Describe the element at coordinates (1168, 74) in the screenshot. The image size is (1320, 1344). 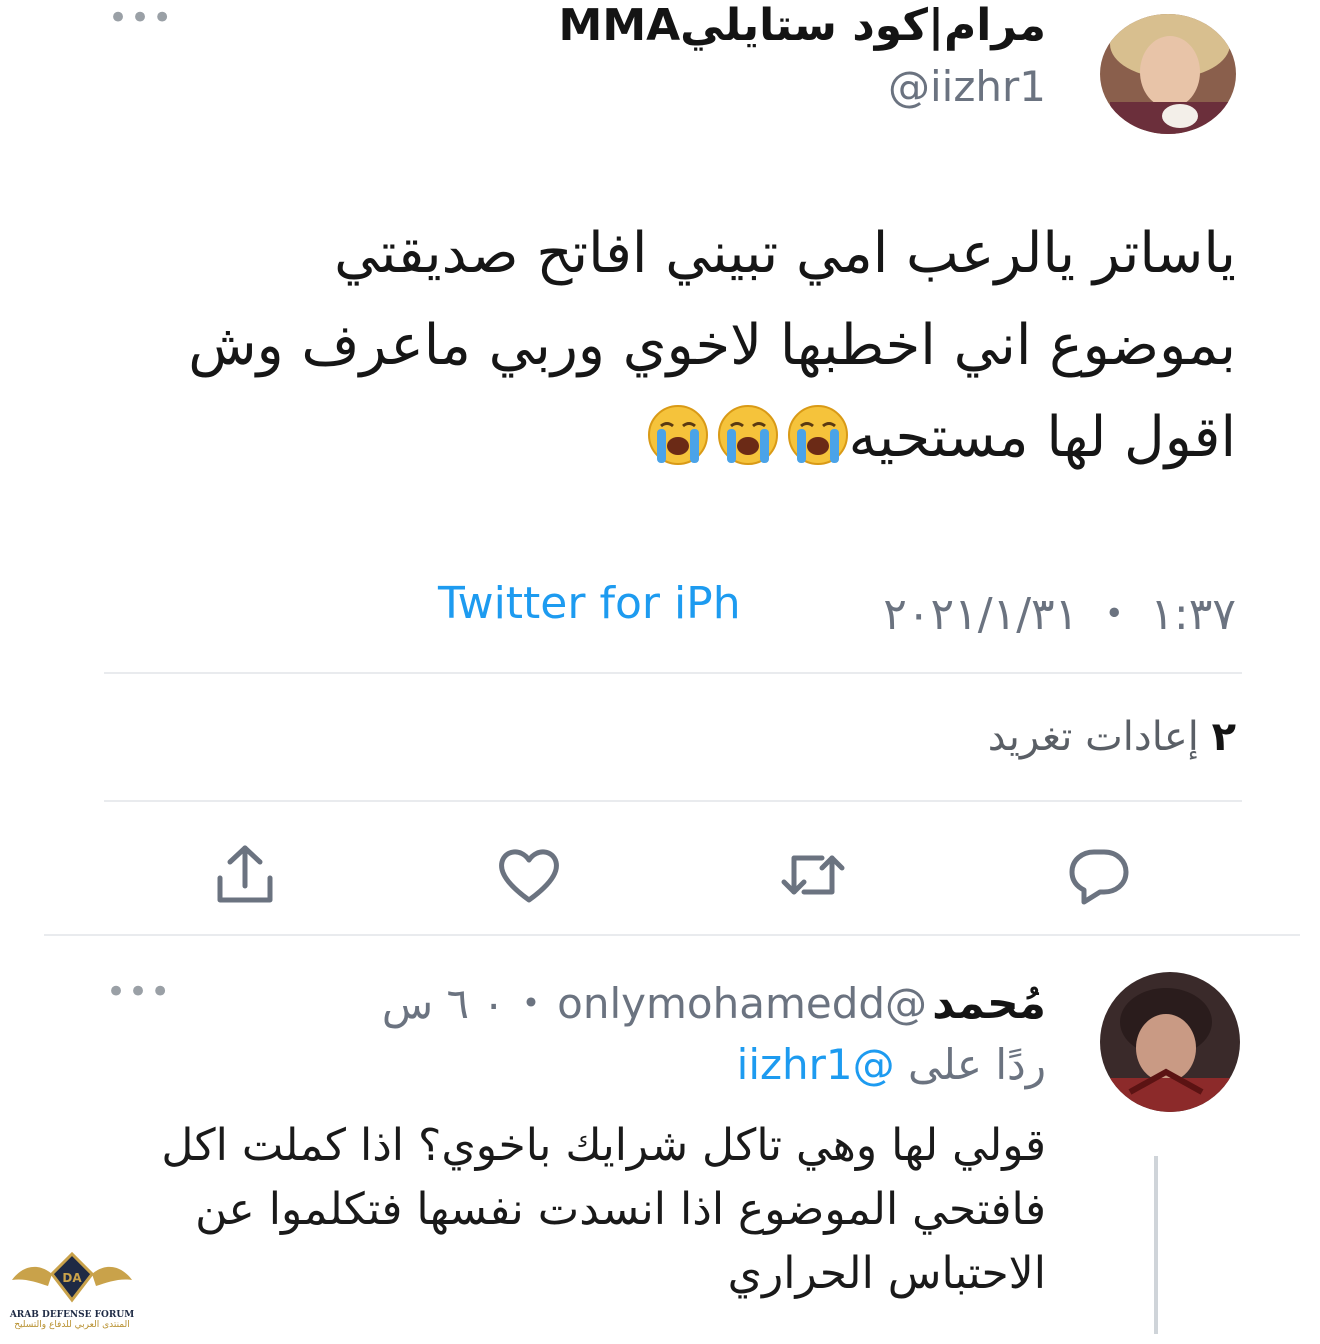
I see `author-avatar` at that location.